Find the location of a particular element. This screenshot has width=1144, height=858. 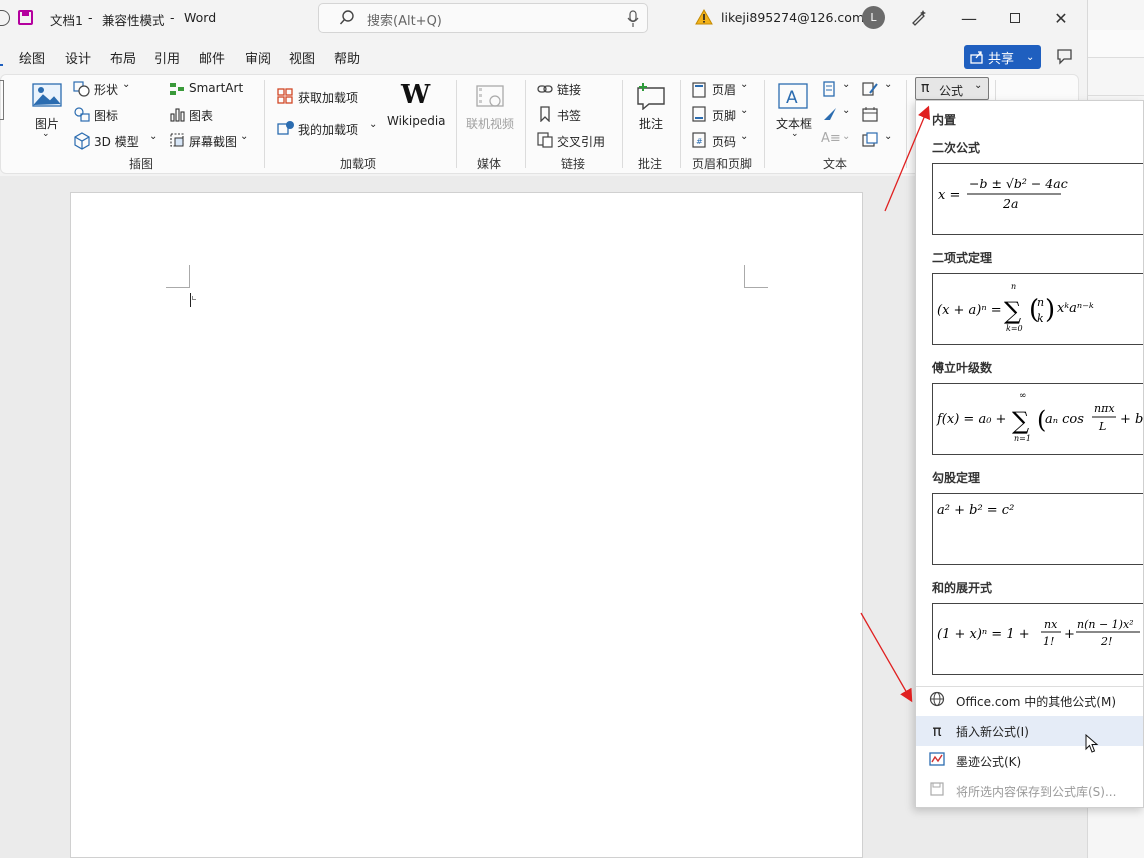

more-equations-office-menu-item: Office.com 中的其他公式(M) is located at coordinates (1029, 701).